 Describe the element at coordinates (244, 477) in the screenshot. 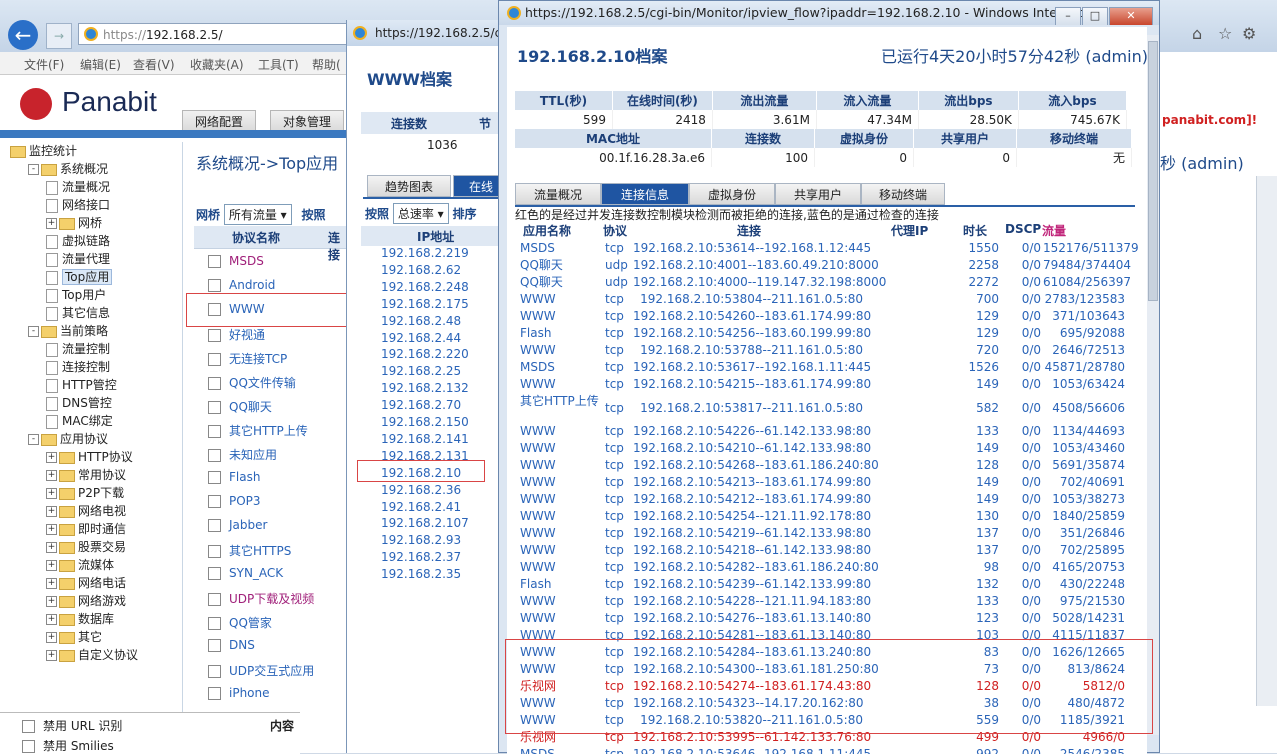

I see `protocol-name: Flash` at that location.